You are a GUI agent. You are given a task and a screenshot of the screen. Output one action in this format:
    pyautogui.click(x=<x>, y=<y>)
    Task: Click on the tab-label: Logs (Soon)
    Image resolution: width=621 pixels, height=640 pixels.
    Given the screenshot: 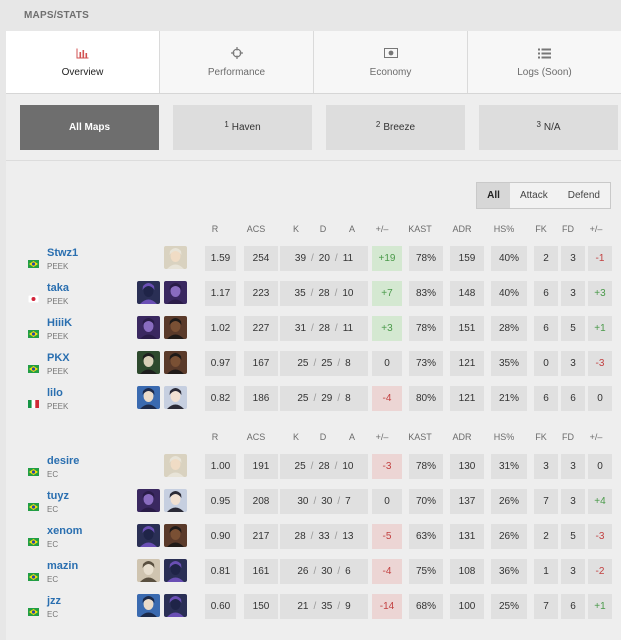 What is the action you would take?
    pyautogui.click(x=544, y=72)
    